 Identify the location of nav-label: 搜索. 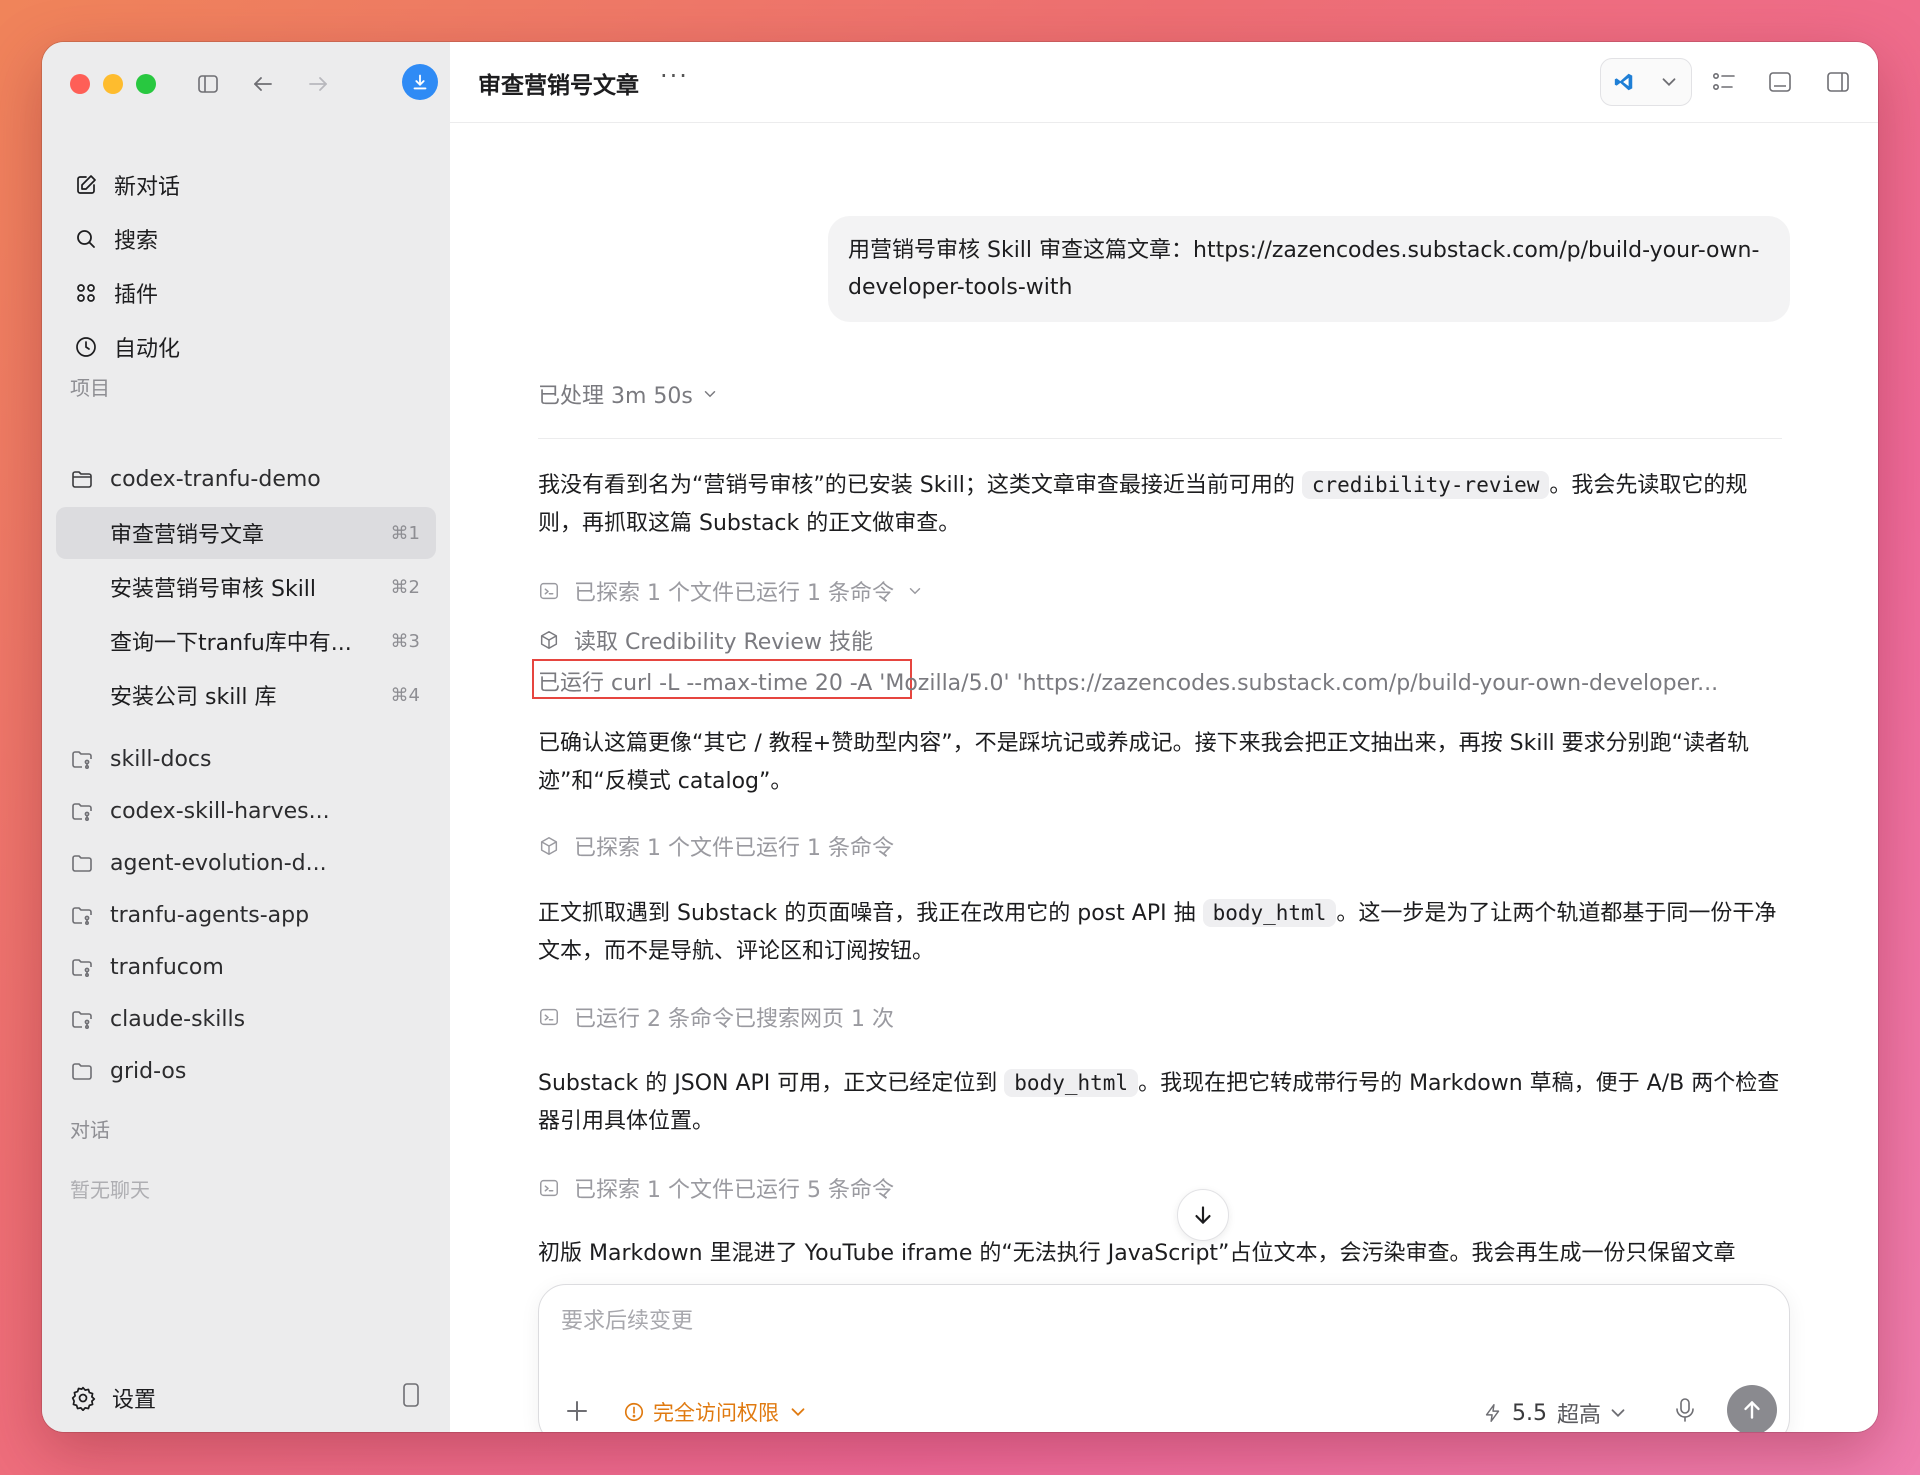
(136, 241).